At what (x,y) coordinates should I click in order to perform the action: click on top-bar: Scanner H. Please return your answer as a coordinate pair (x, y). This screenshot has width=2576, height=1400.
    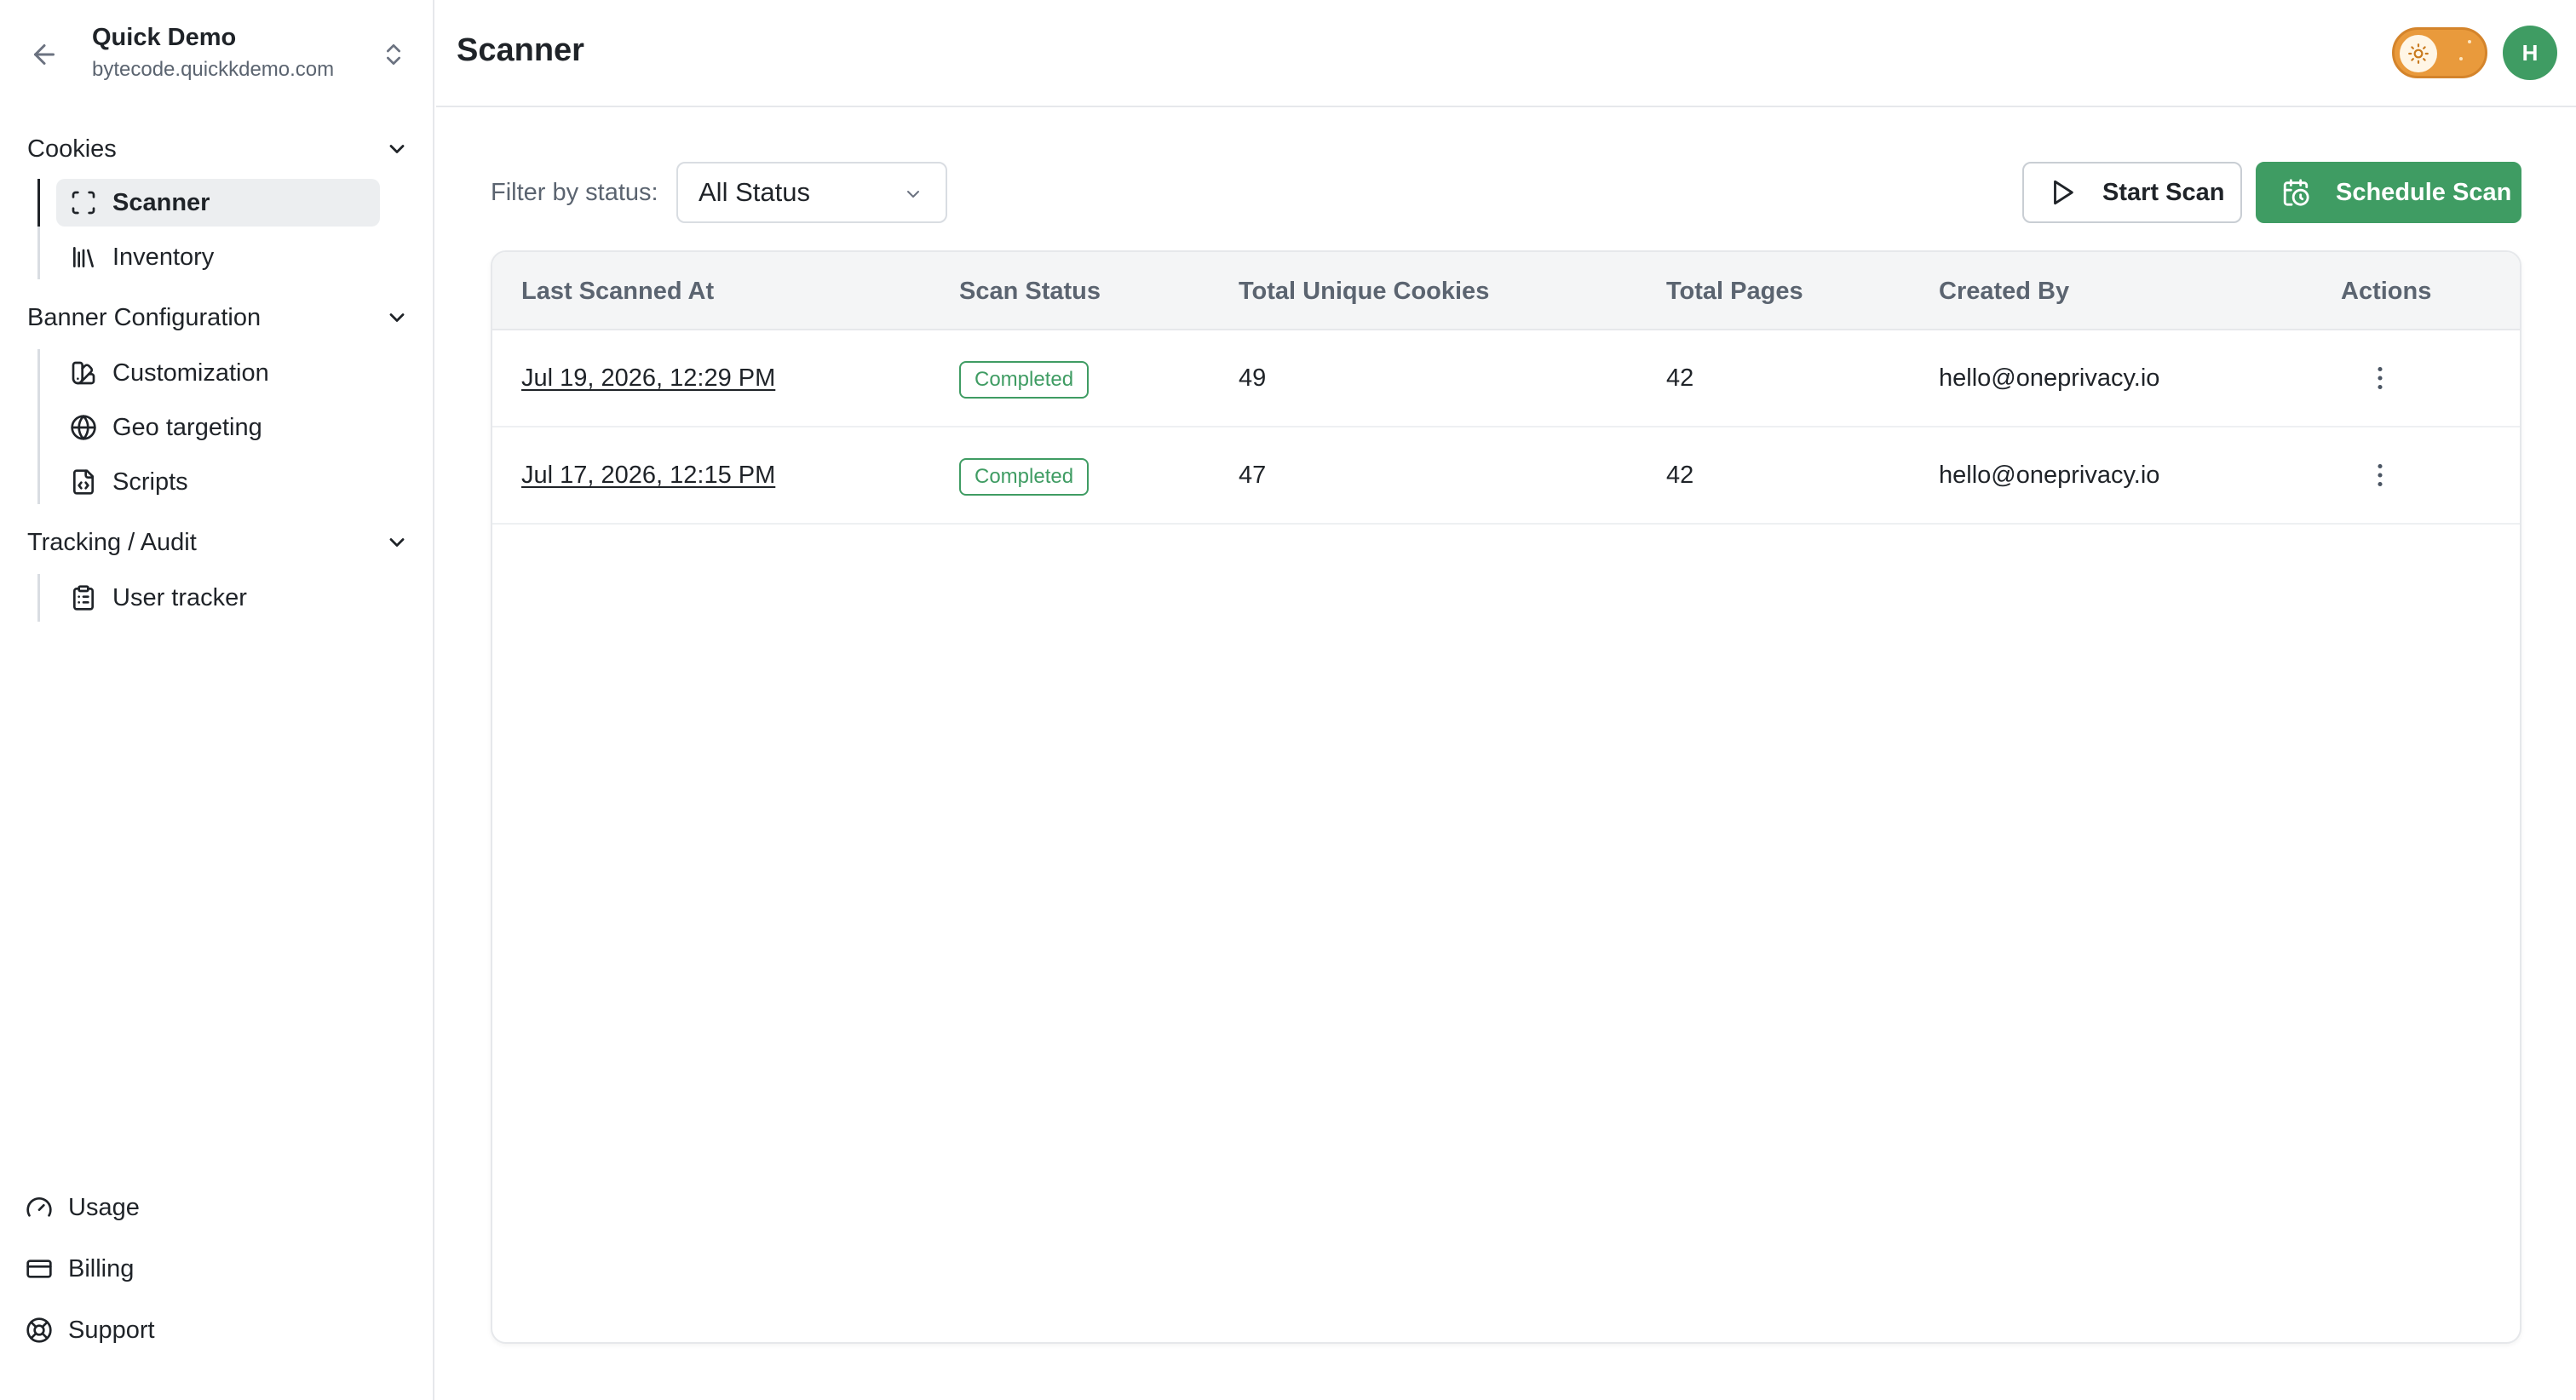
    Looking at the image, I should click on (1506, 54).